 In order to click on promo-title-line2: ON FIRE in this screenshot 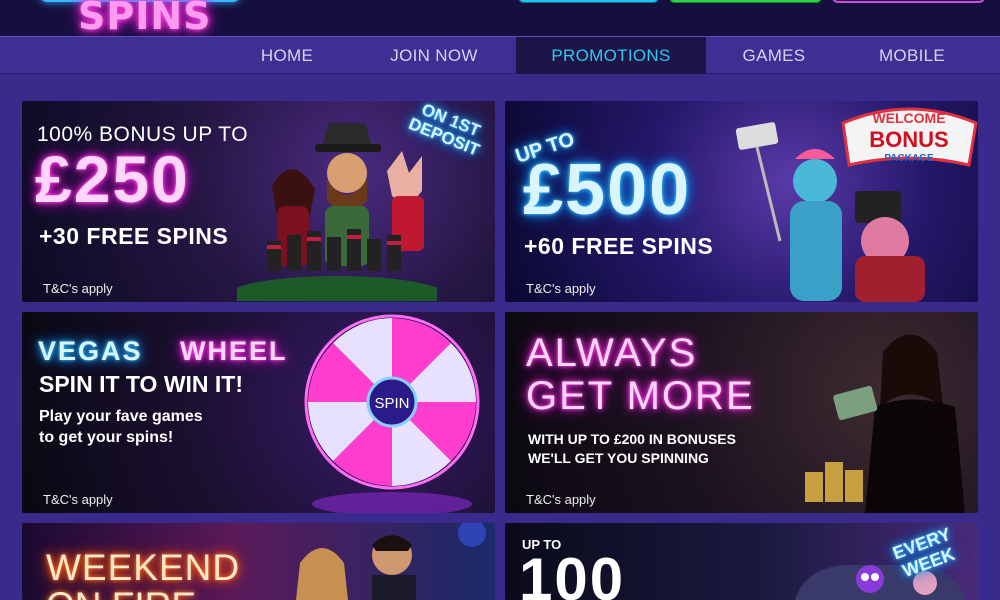, I will do `click(121, 592)`.